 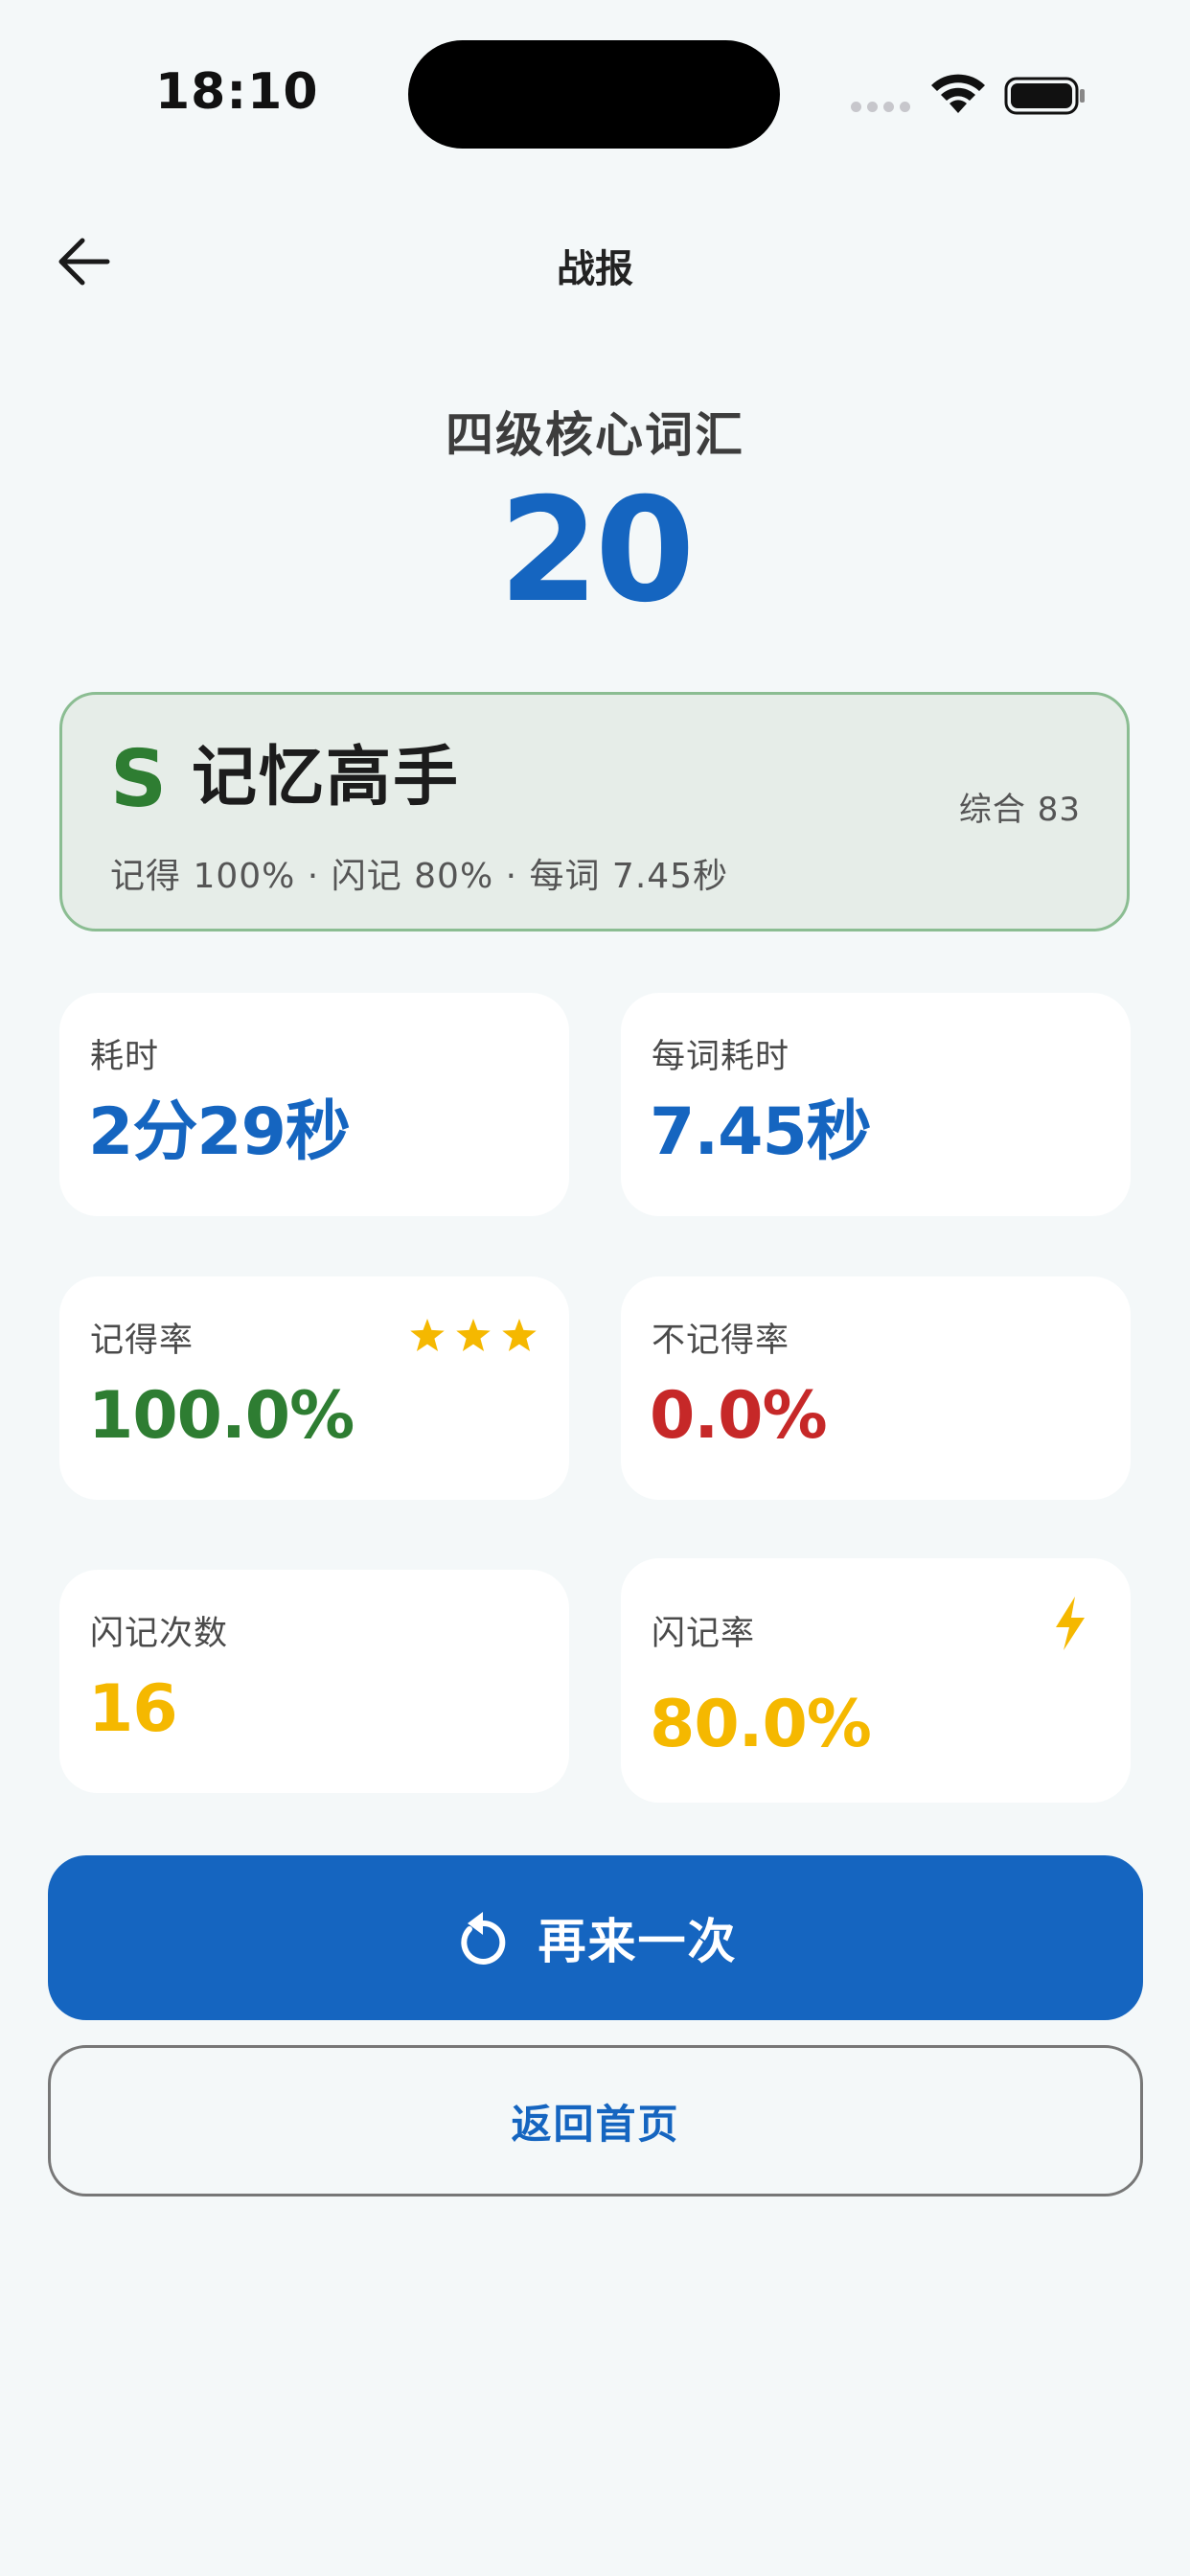 I want to click on flash-rate-card: 闪记率 80.0%, so click(x=876, y=1680).